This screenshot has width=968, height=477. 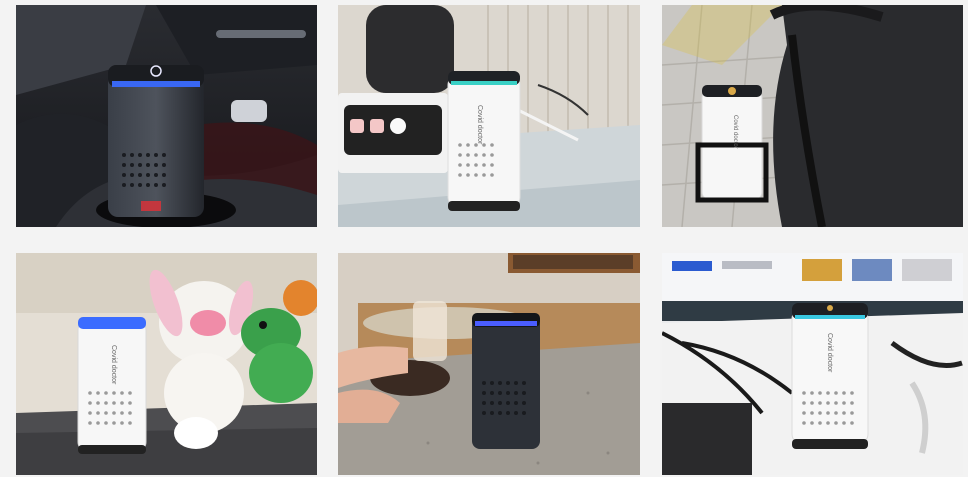 I want to click on photo-cafe-table, so click(x=489, y=364).